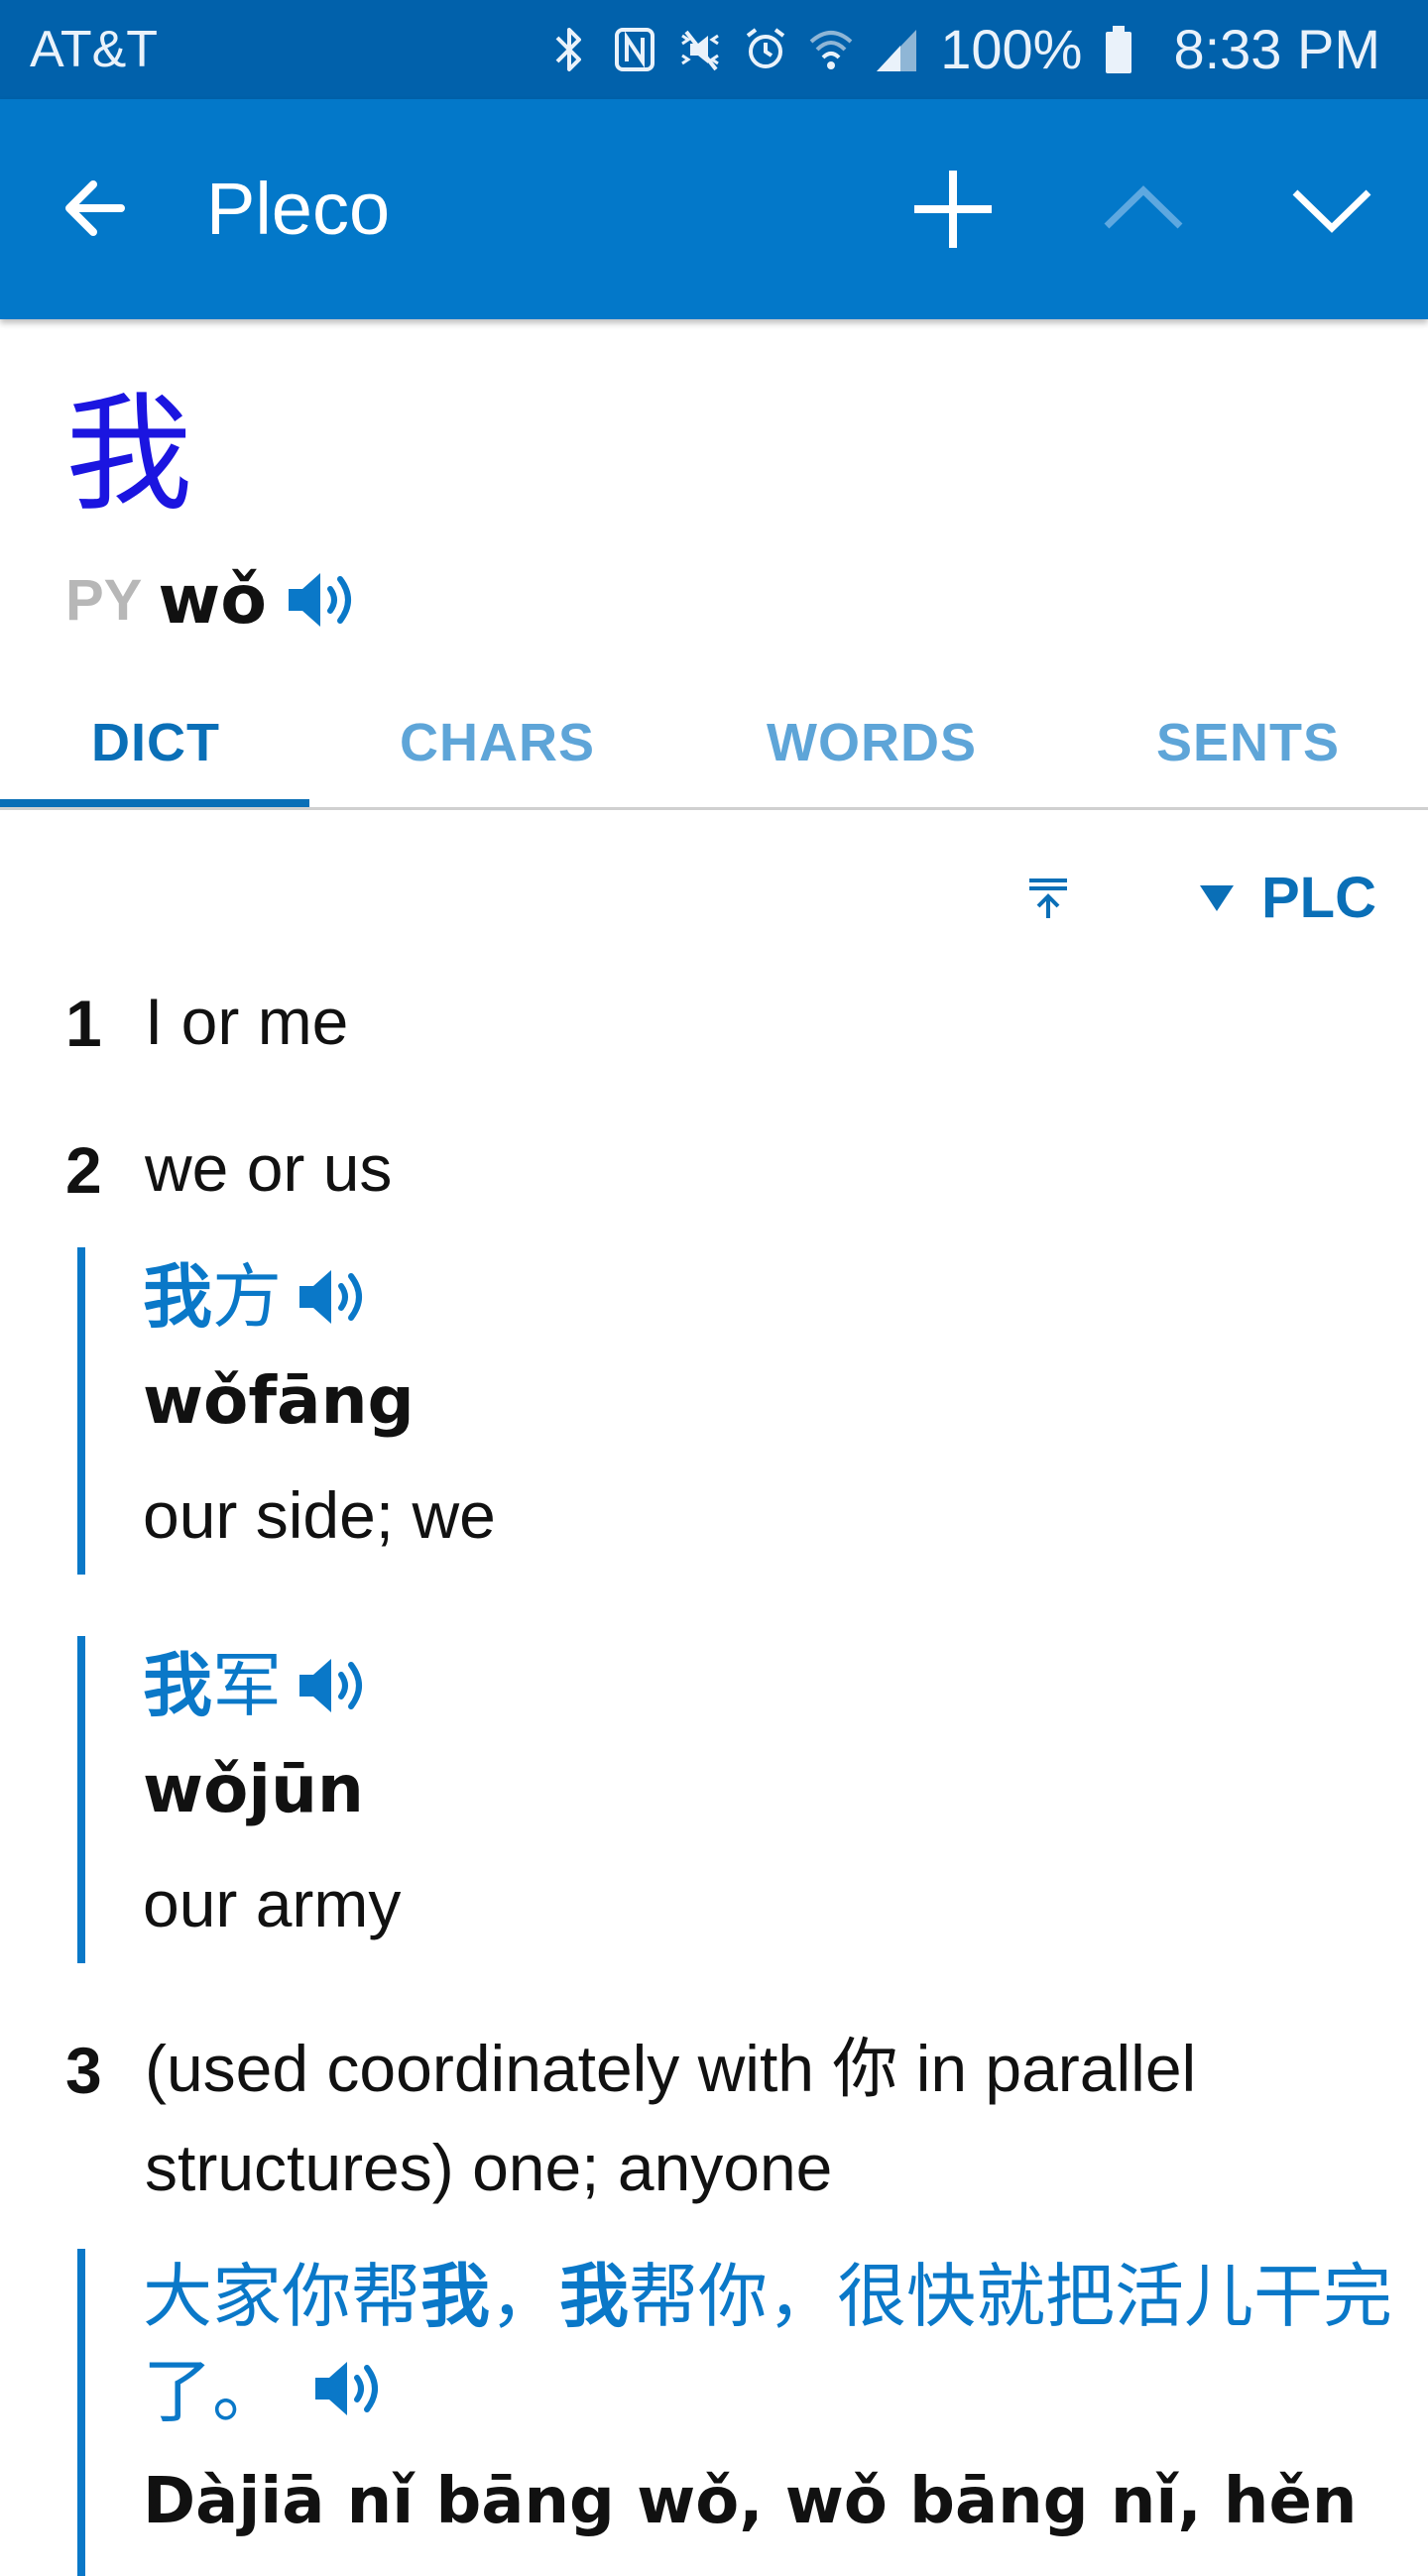 Image resolution: width=1428 pixels, height=2576 pixels. Describe the element at coordinates (247, 1297) in the screenshot. I see `example-hanzi-rest: 方` at that location.